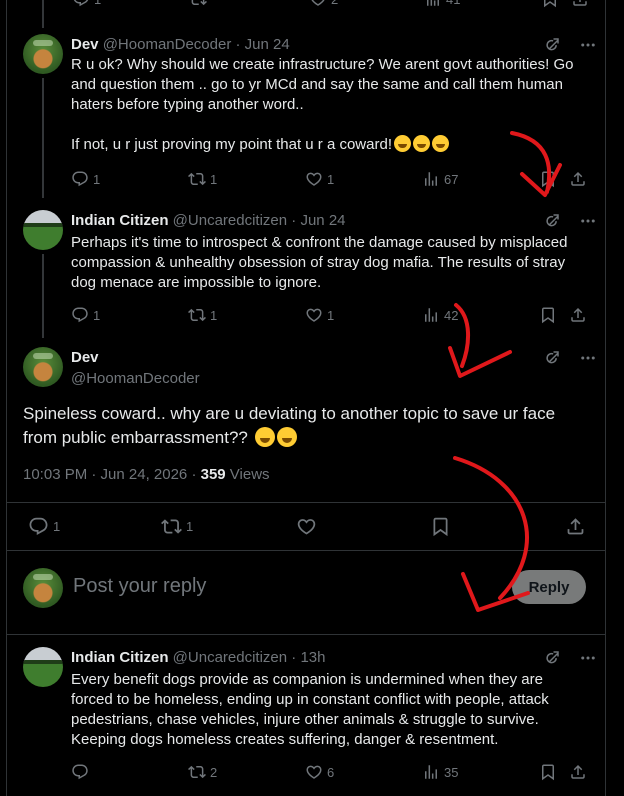  I want to click on like-action: 6, so click(319, 772).